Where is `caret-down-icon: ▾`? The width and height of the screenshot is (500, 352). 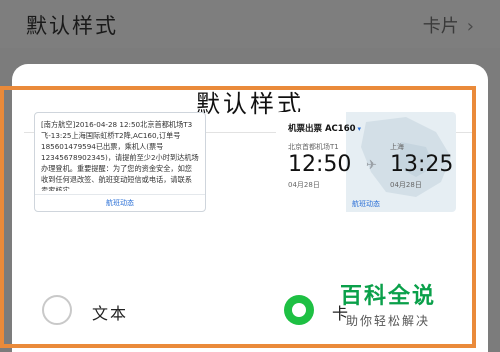
caret-down-icon: ▾ is located at coordinates (359, 129).